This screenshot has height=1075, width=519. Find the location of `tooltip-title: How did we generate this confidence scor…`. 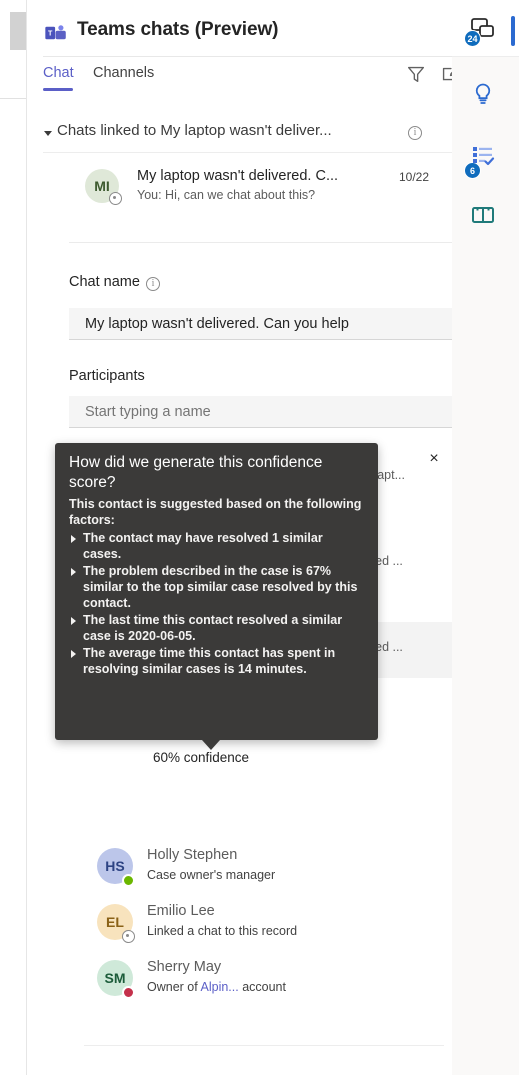

tooltip-title: How did we generate this confidence scor… is located at coordinates (196, 472).